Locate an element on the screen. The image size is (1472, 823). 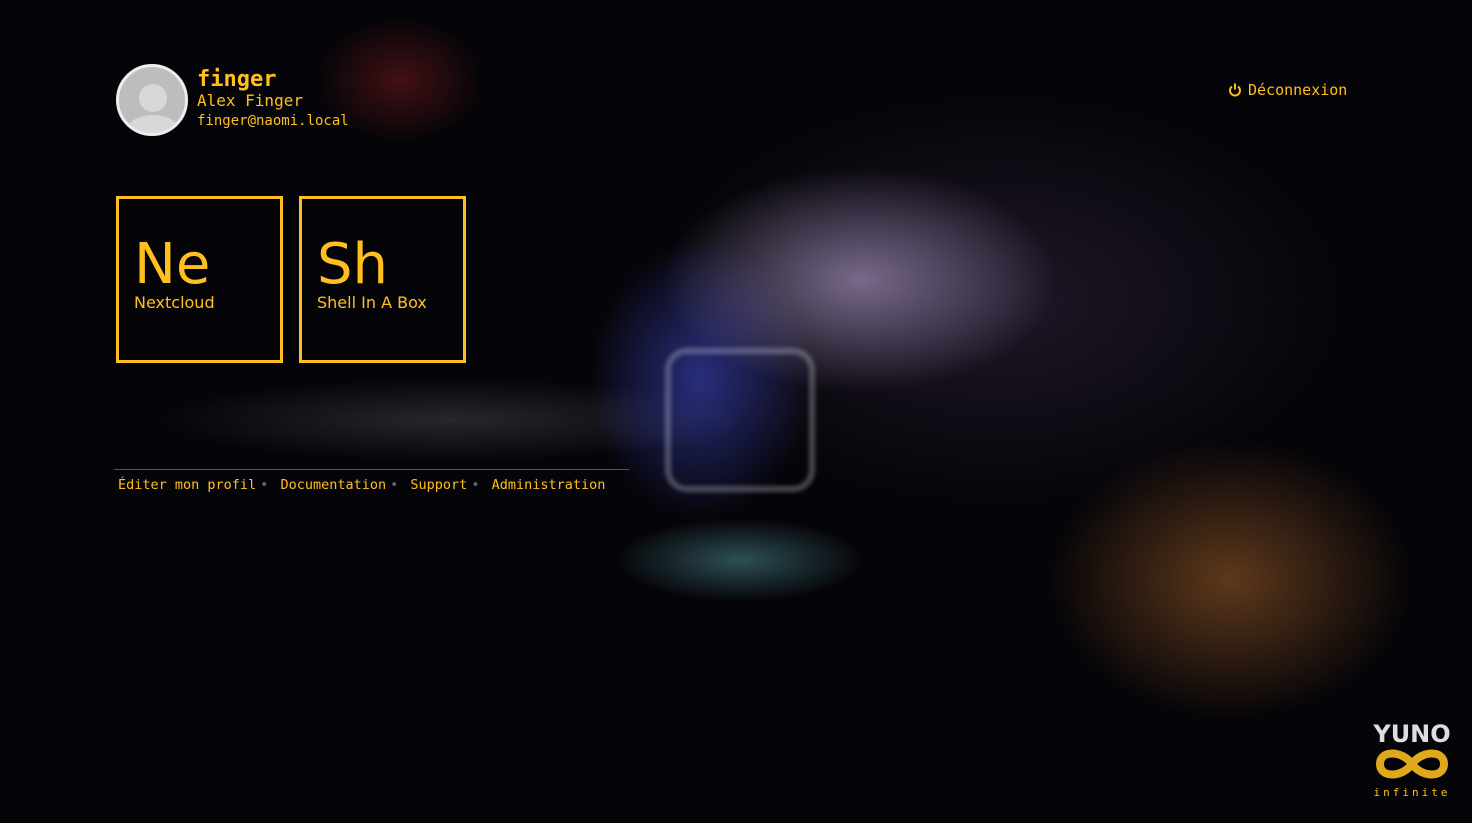
logo-text: YUNO is located at coordinates (1412, 734).